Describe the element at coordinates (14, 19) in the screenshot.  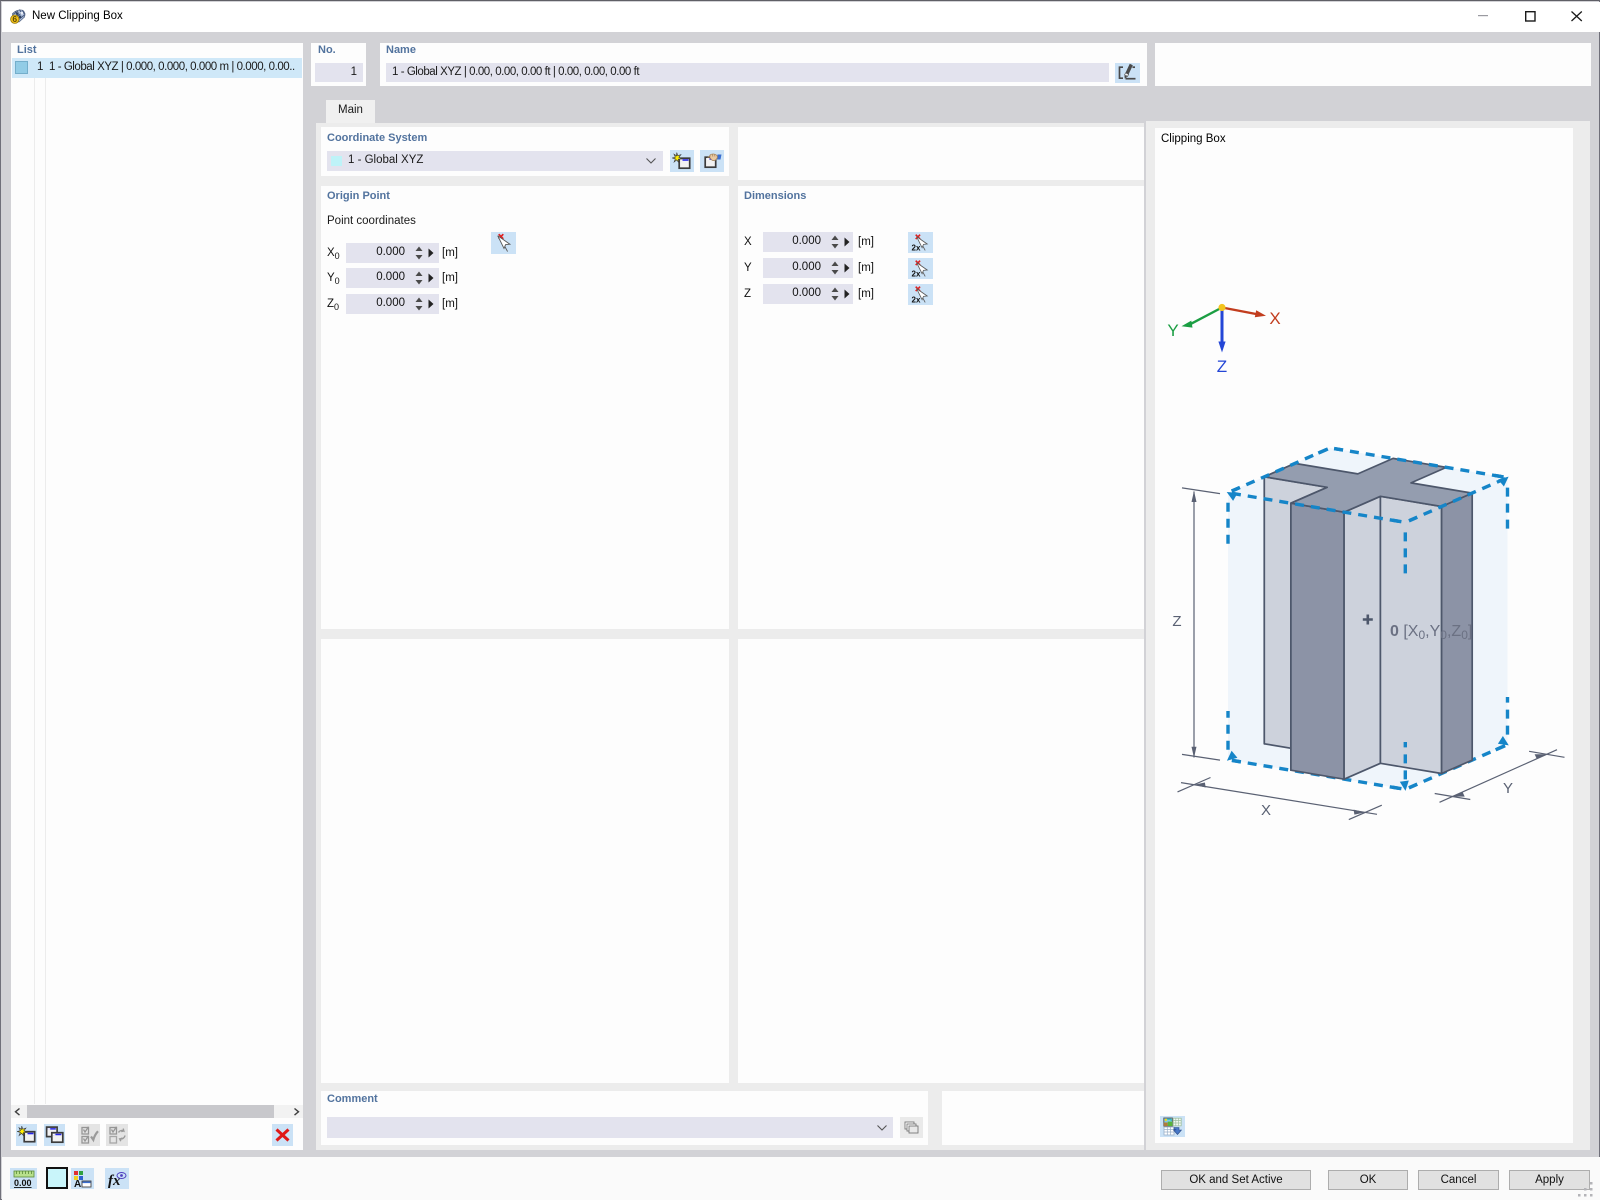
I see `svg-text: 6` at that location.